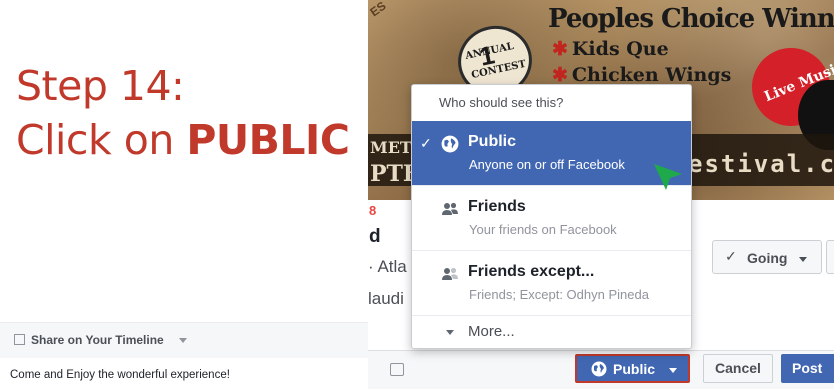  What do you see at coordinates (668, 177) in the screenshot?
I see `pointer-arrow-icon` at bounding box center [668, 177].